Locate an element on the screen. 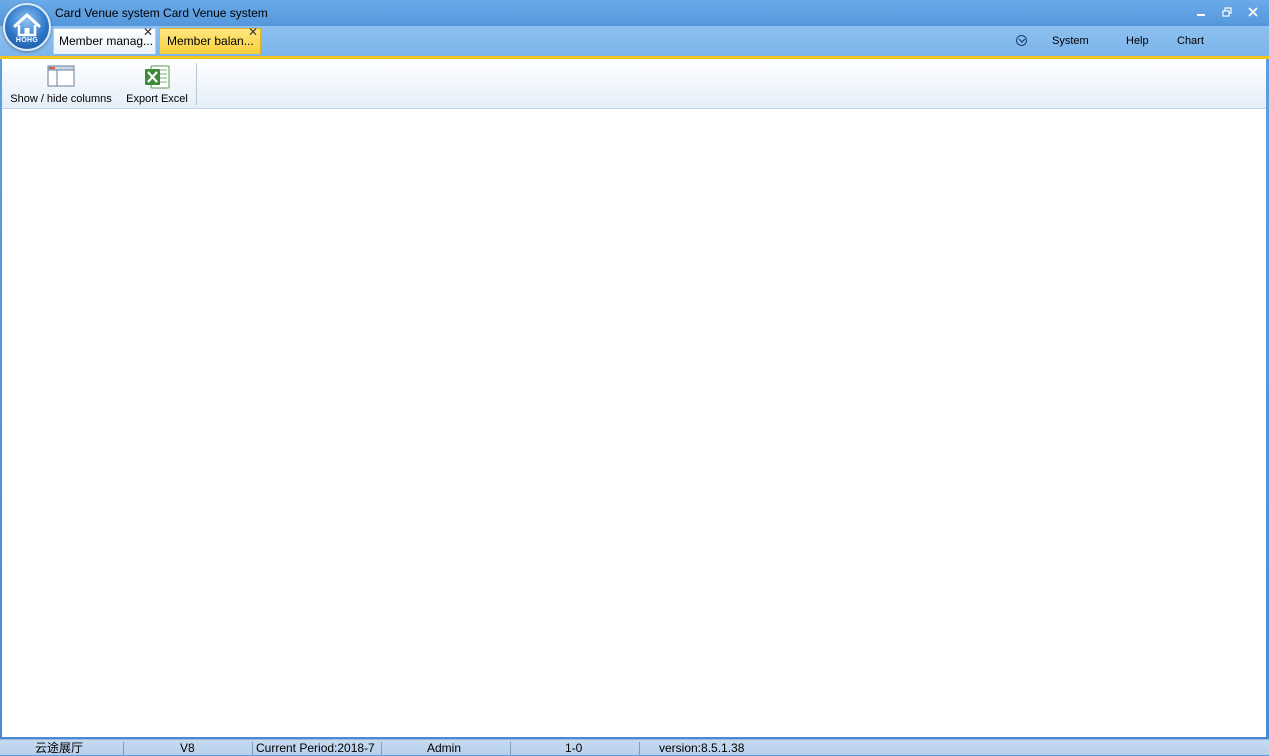 Image resolution: width=1269 pixels, height=756 pixels. menu-system: System is located at coordinates (1070, 41).